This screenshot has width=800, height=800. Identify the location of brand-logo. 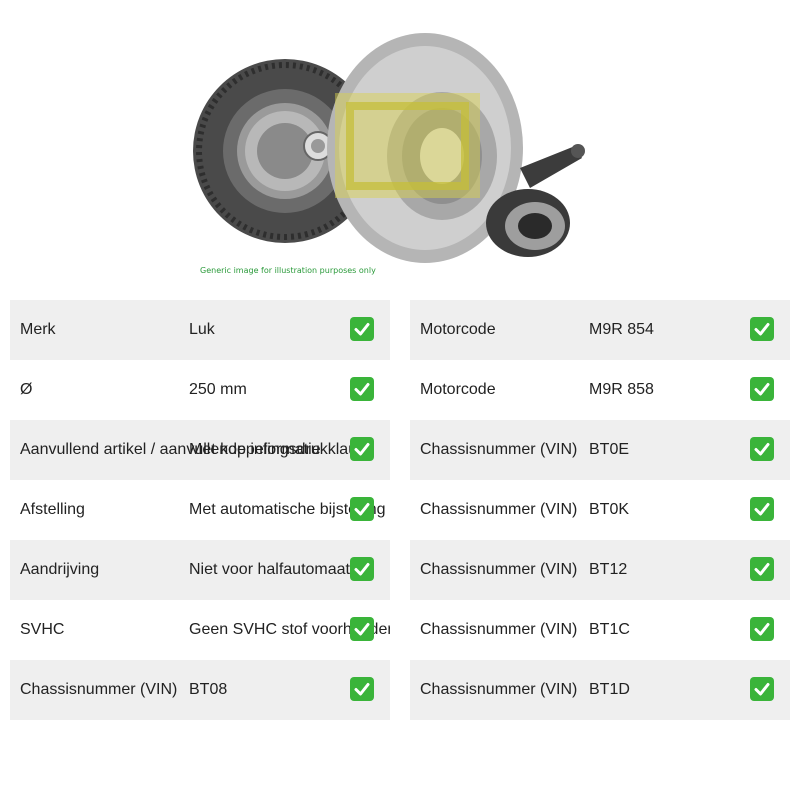
(407, 145).